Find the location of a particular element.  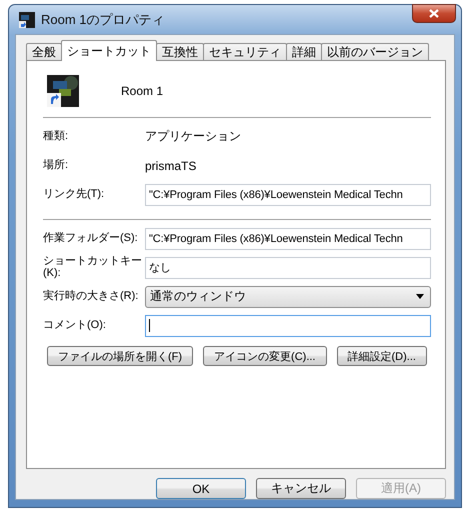

tab: セキュリティ is located at coordinates (245, 52).